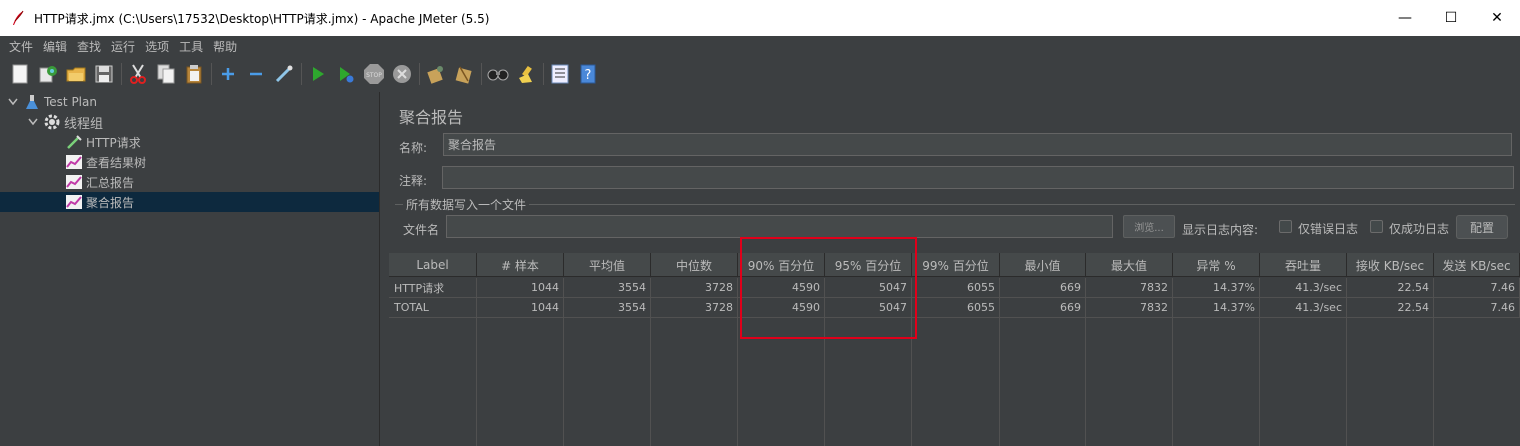 Image resolution: width=1520 pixels, height=446 pixels. I want to click on errors-only-checkbox, so click(1285, 226).